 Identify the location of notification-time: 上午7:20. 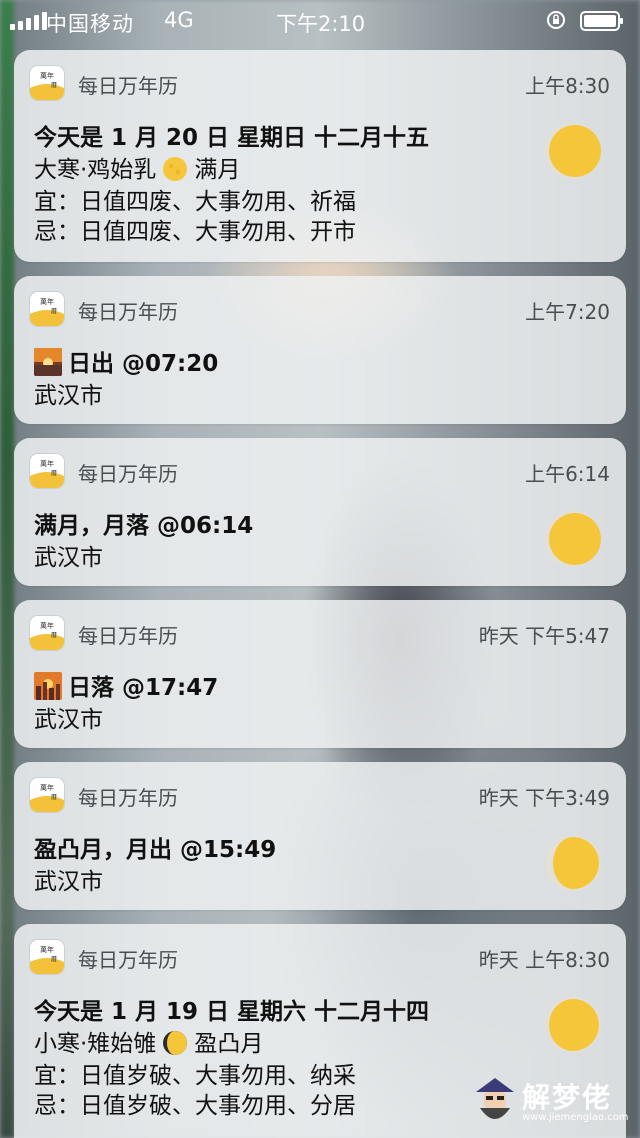
(567, 312).